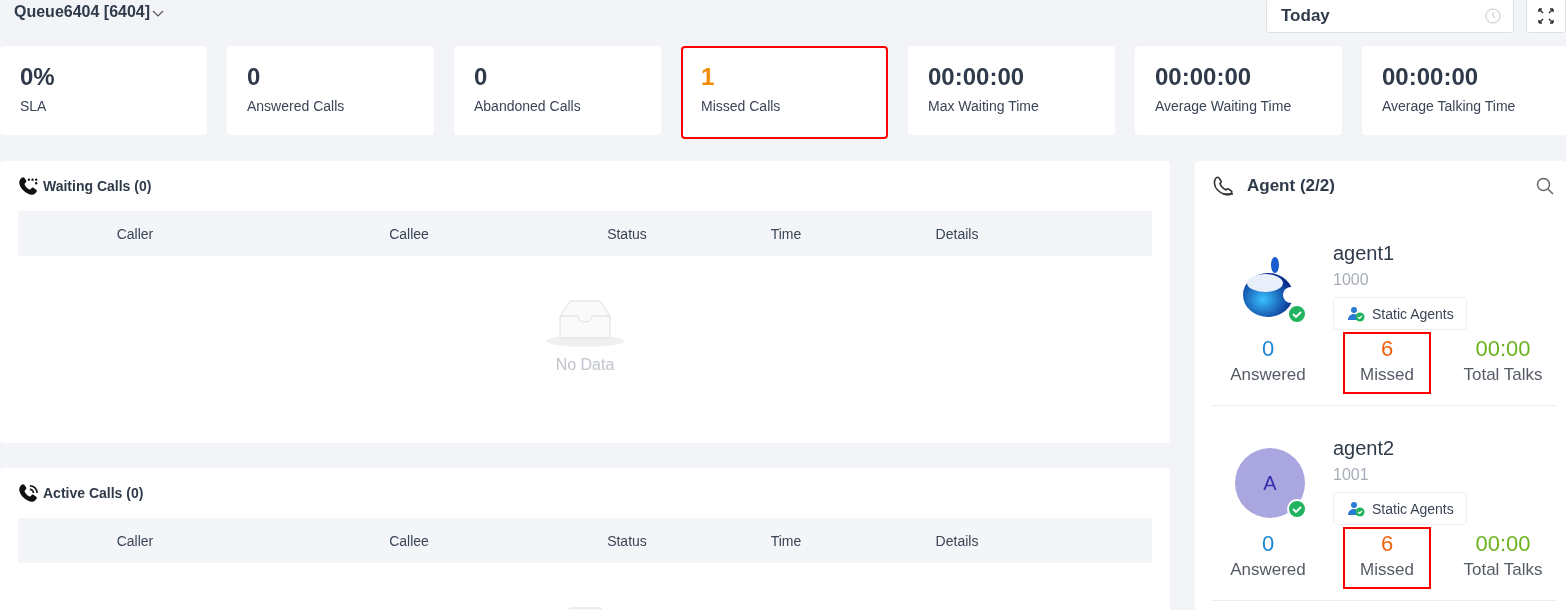 The height and width of the screenshot is (610, 1566). Describe the element at coordinates (1224, 186) in the screenshot. I see `phone-icon` at that location.